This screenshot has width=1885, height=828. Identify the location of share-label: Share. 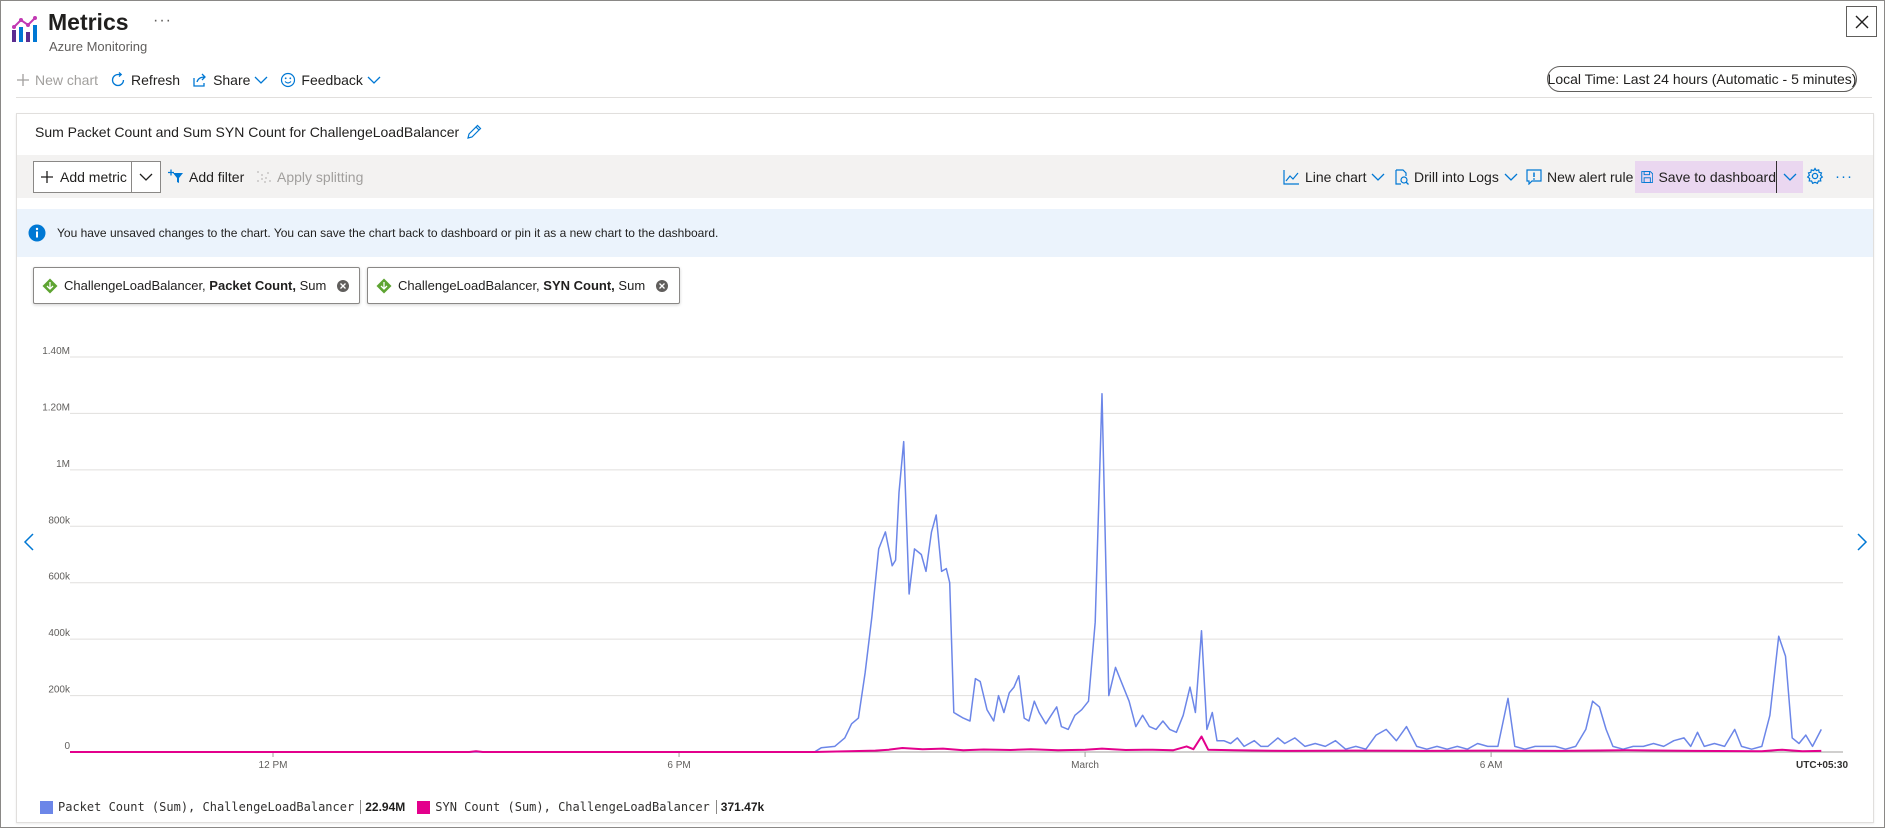
(232, 80).